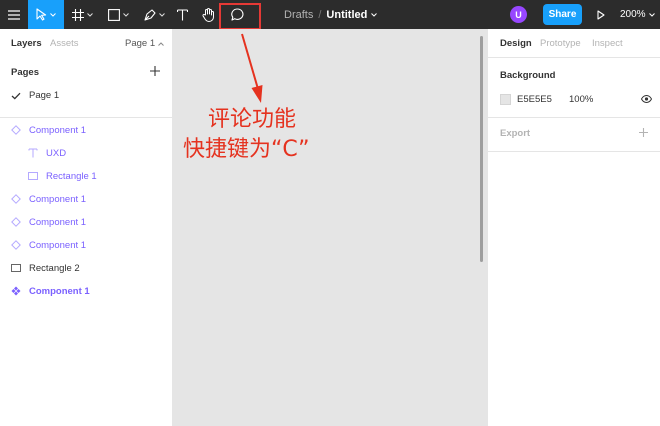 Image resolution: width=660 pixels, height=426 pixels. What do you see at coordinates (643, 132) in the screenshot?
I see `add-export-icon` at bounding box center [643, 132].